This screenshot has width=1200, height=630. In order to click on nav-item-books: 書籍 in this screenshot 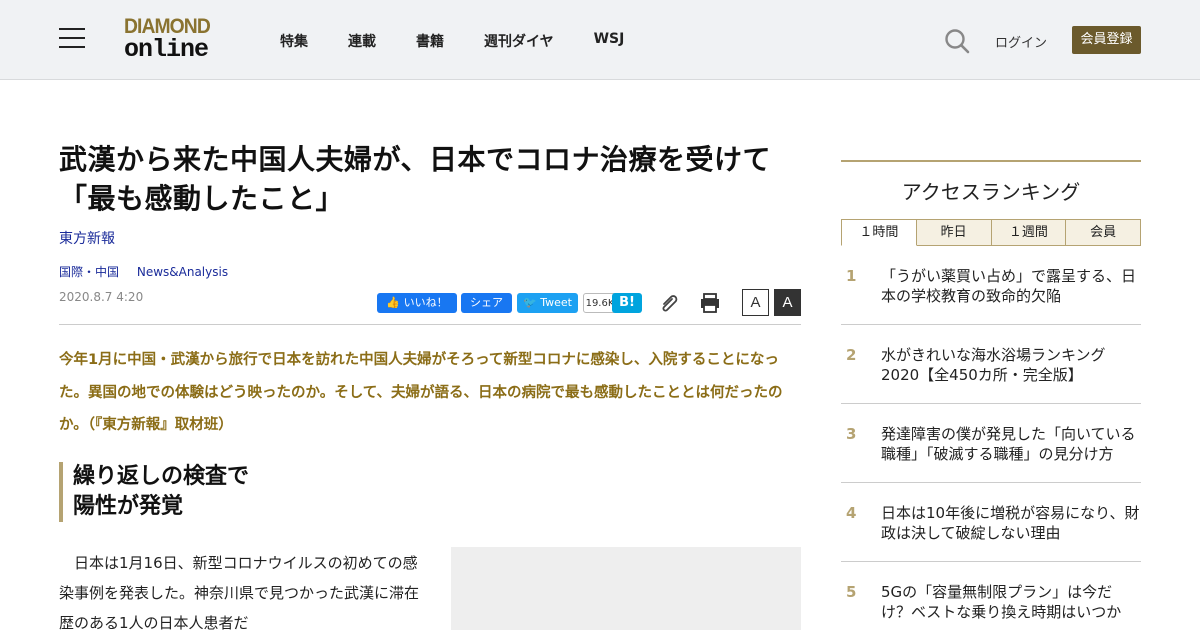, I will do `click(430, 41)`.